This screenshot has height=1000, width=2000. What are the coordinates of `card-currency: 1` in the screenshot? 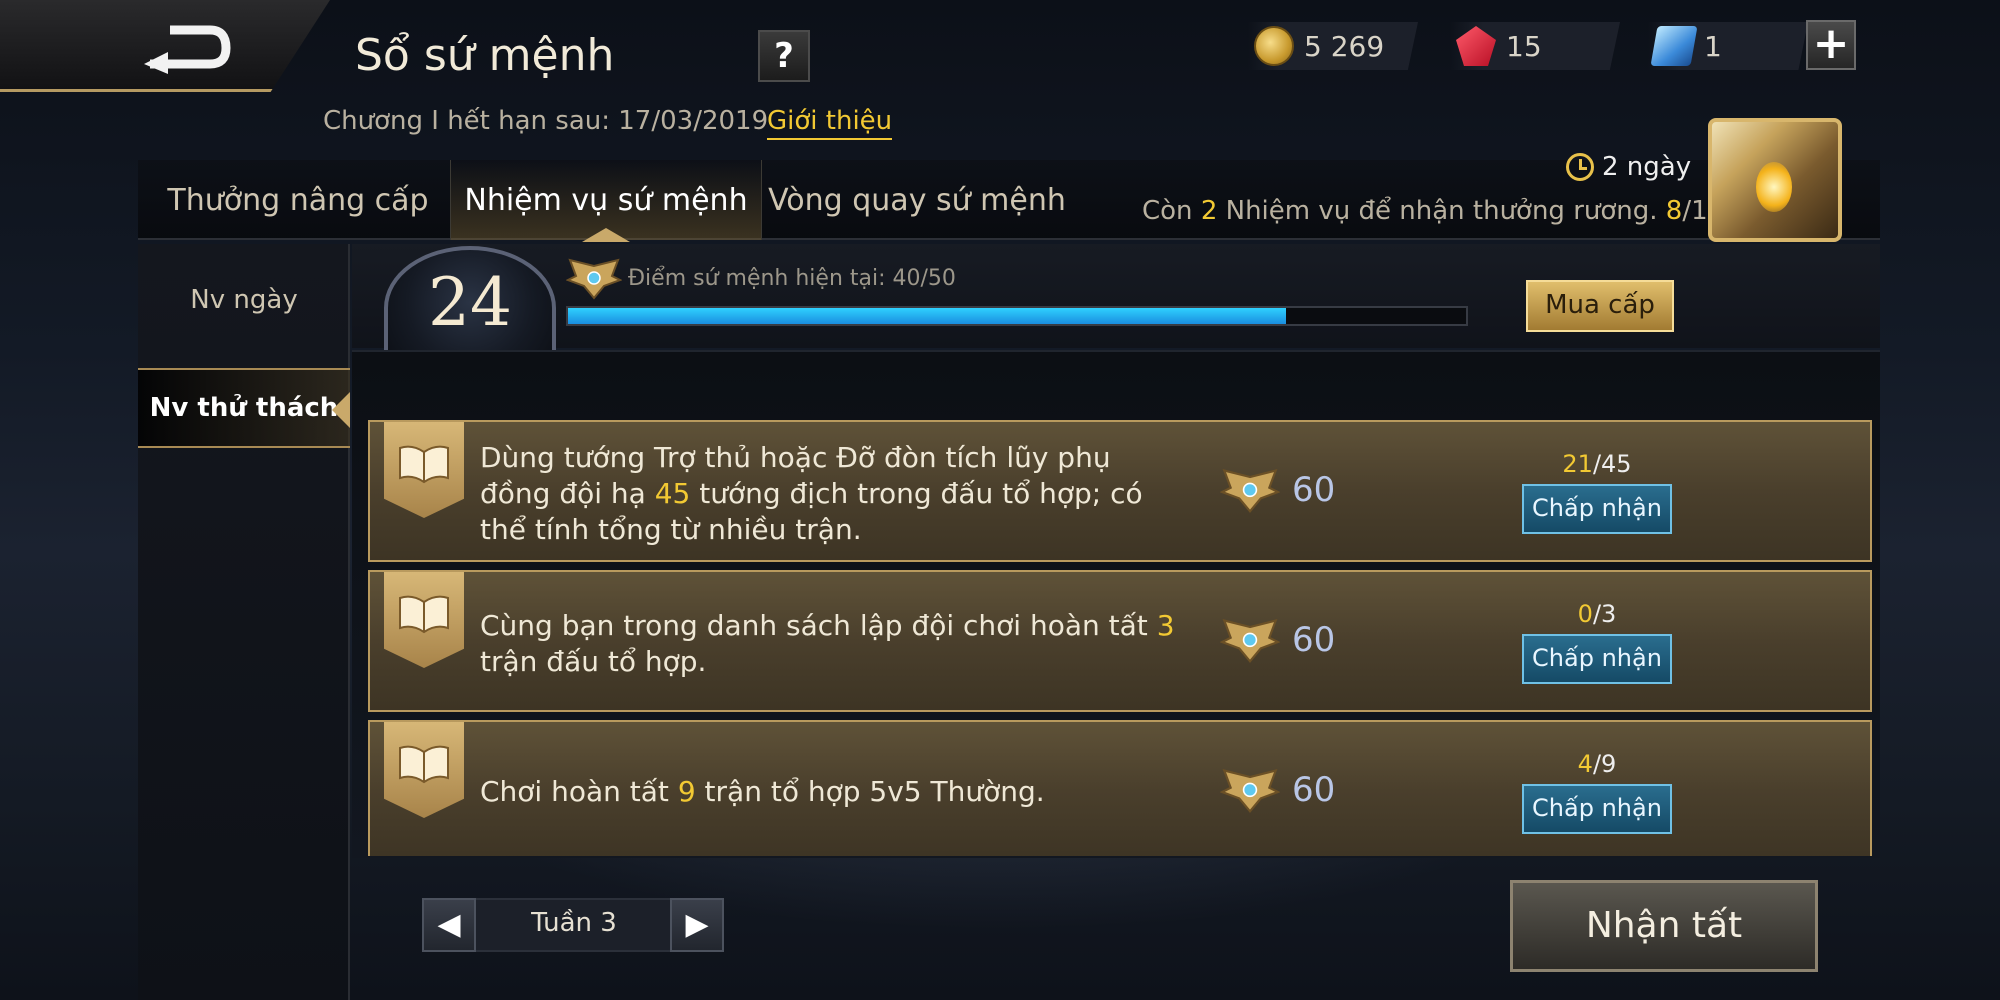 It's located at (1728, 46).